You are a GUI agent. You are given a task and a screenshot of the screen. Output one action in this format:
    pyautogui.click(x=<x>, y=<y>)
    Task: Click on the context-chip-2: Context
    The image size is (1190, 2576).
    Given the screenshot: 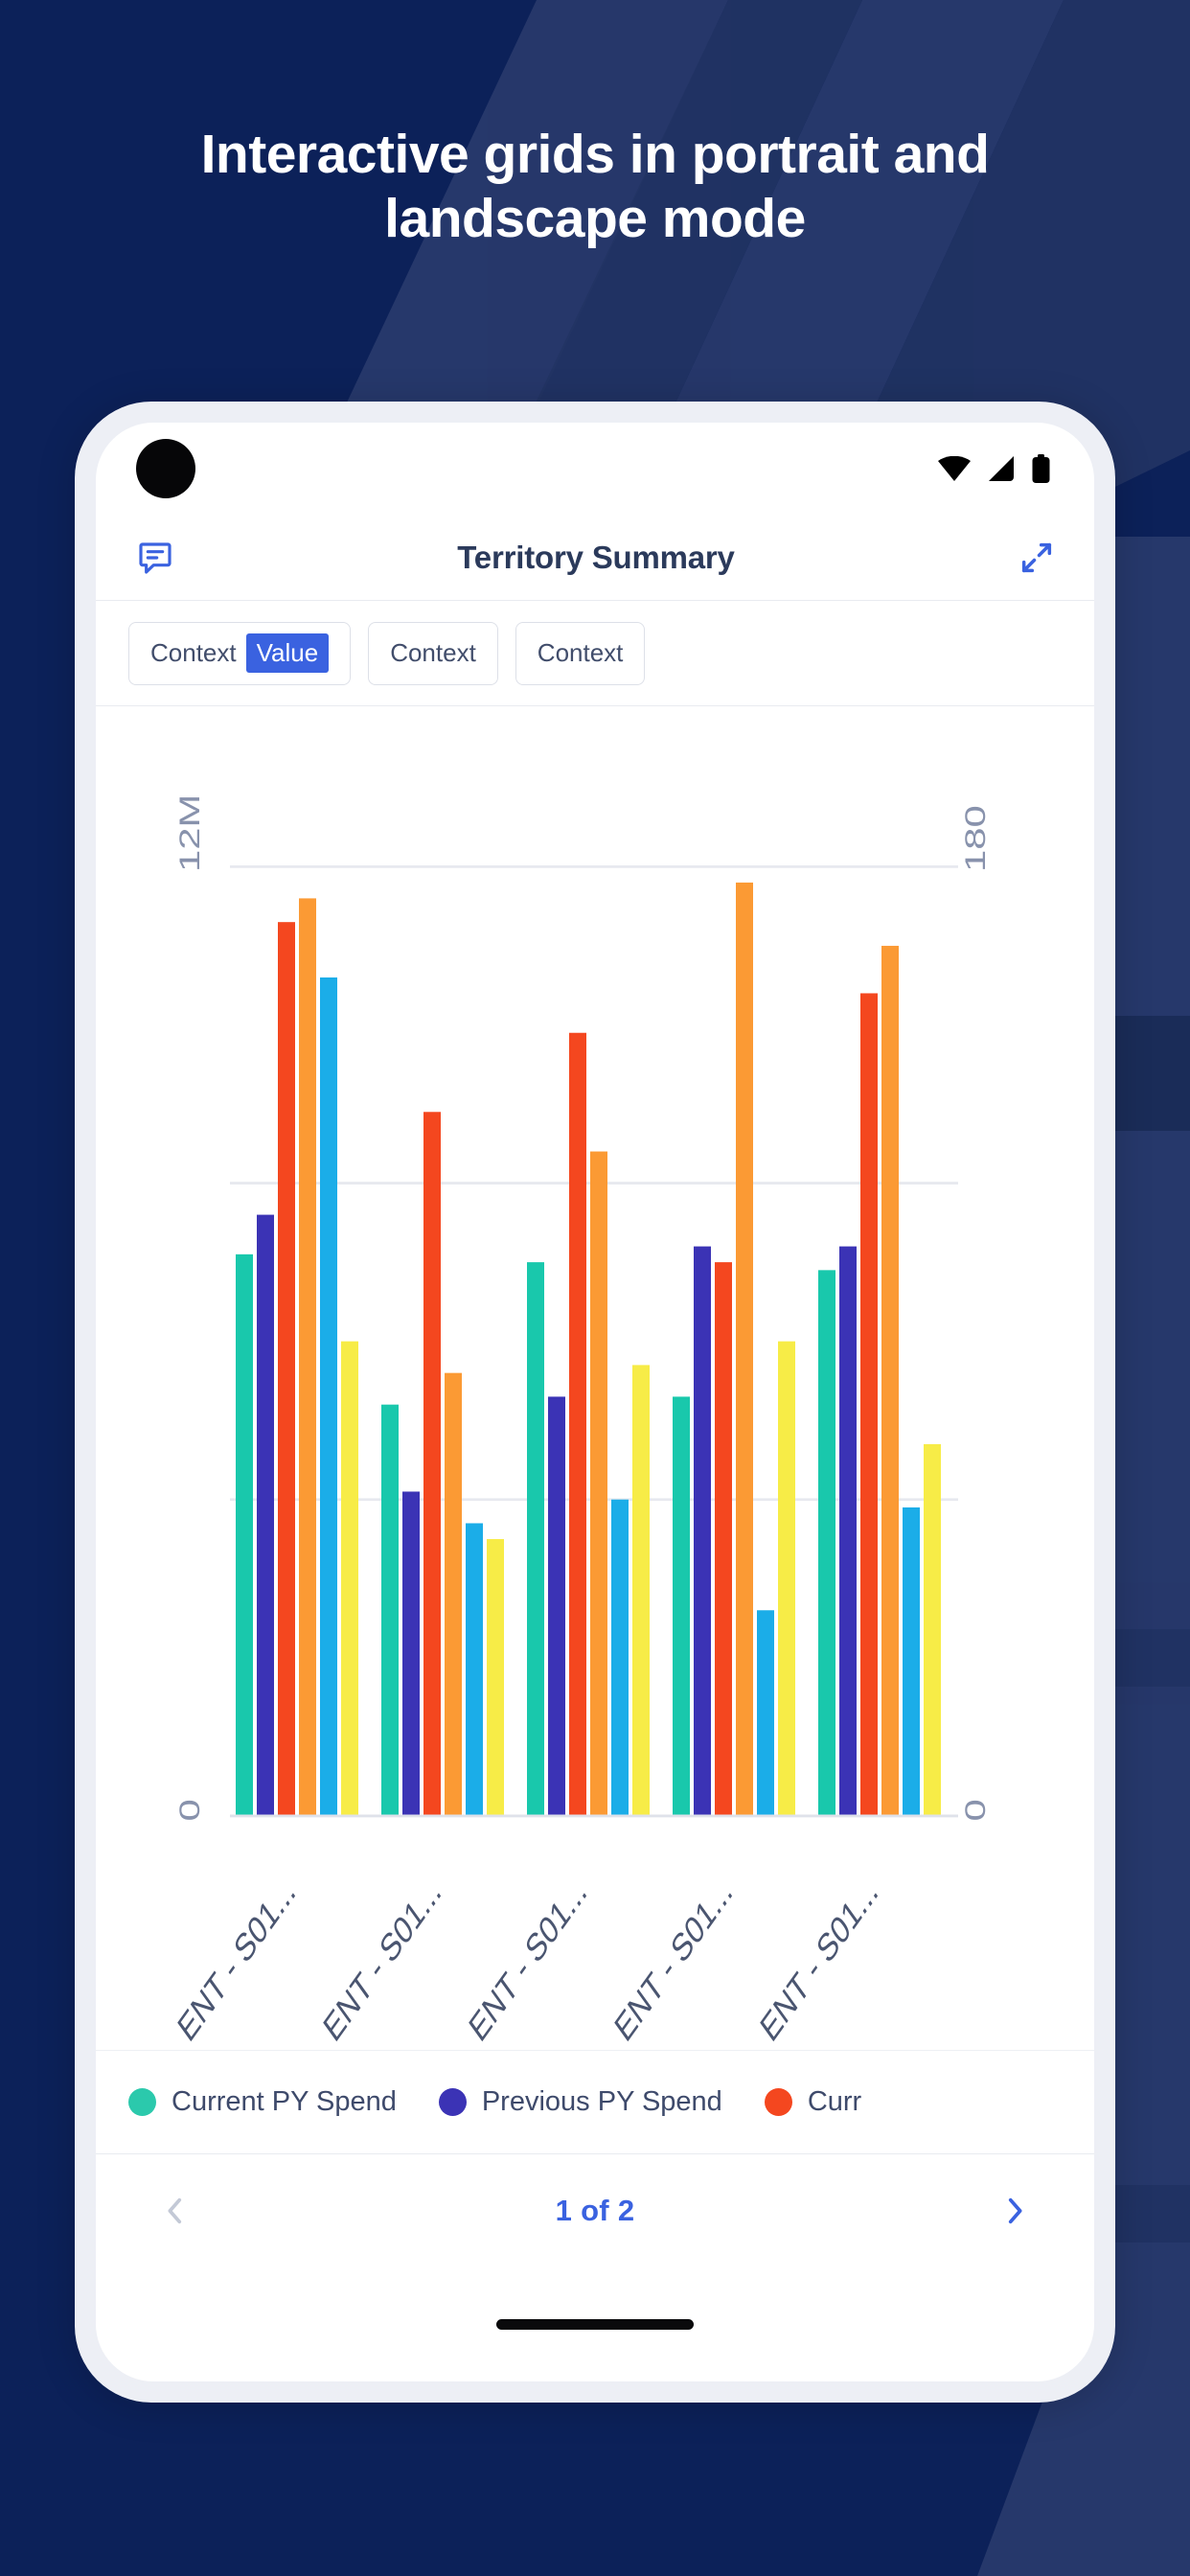 What is the action you would take?
    pyautogui.click(x=433, y=653)
    